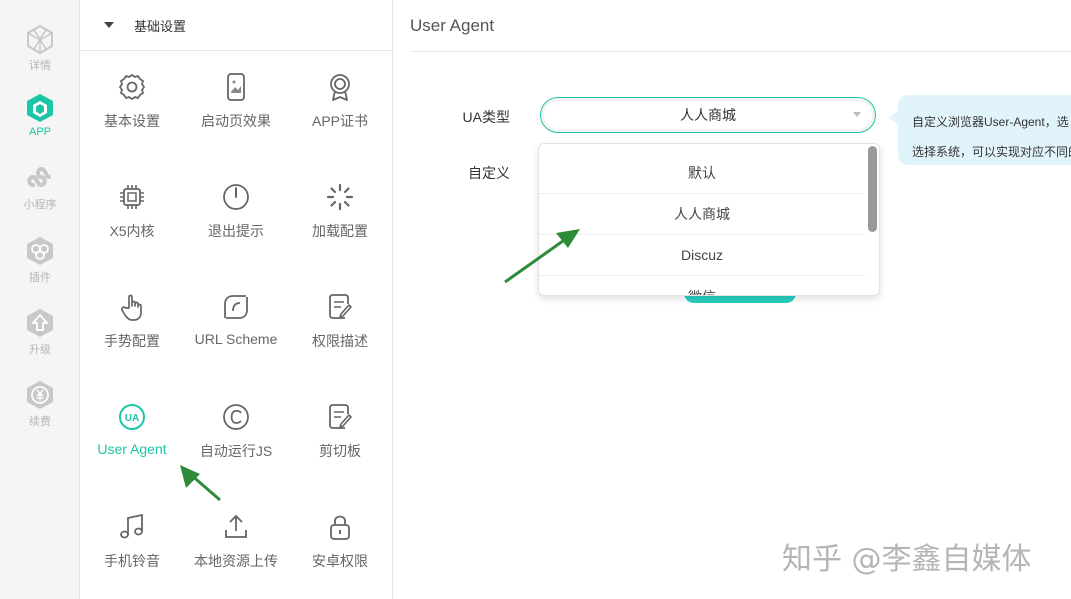 The image size is (1071, 599). I want to click on tile-exit-prompt: 退出提示, so click(236, 217).